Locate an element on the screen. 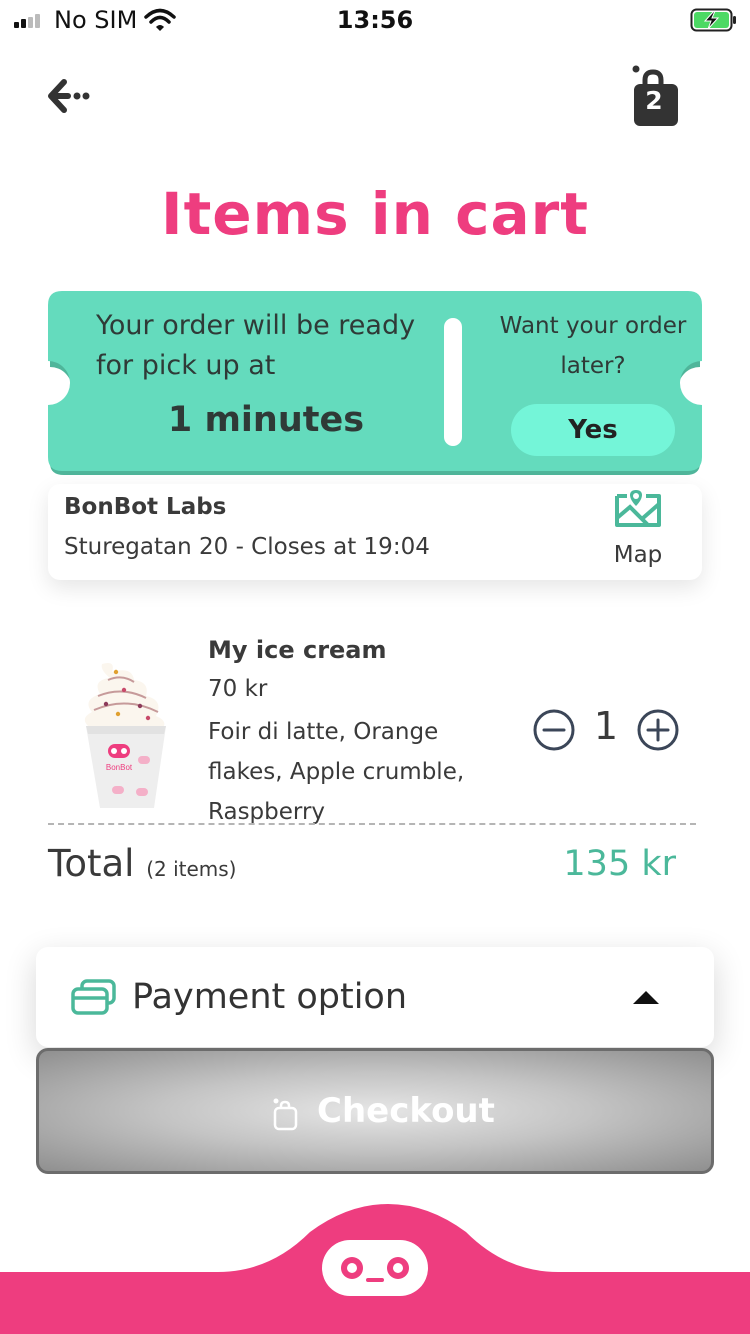 The height and width of the screenshot is (1334, 750). arrow-left-icon is located at coordinates (69, 96).